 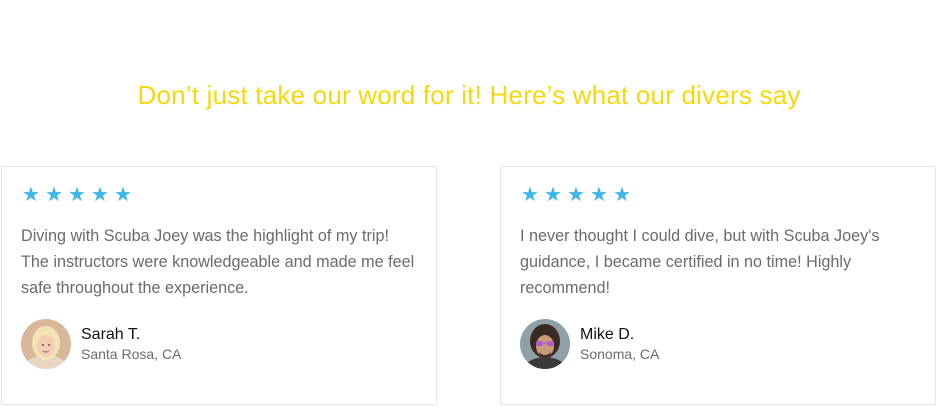 What do you see at coordinates (589, 344) in the screenshot?
I see `review-author: Mike D. Sonoma, CA` at bounding box center [589, 344].